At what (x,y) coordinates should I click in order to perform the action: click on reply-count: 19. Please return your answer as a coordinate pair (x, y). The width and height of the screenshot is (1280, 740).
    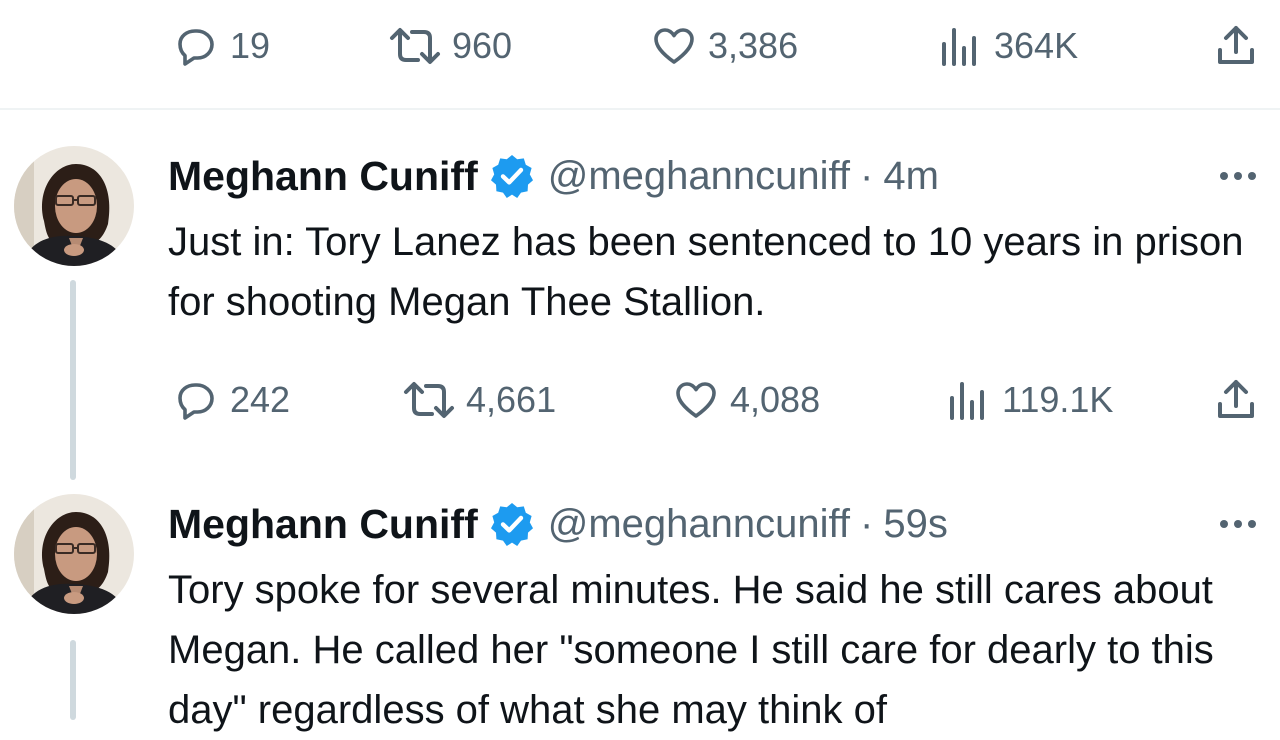
    Looking at the image, I should click on (250, 45).